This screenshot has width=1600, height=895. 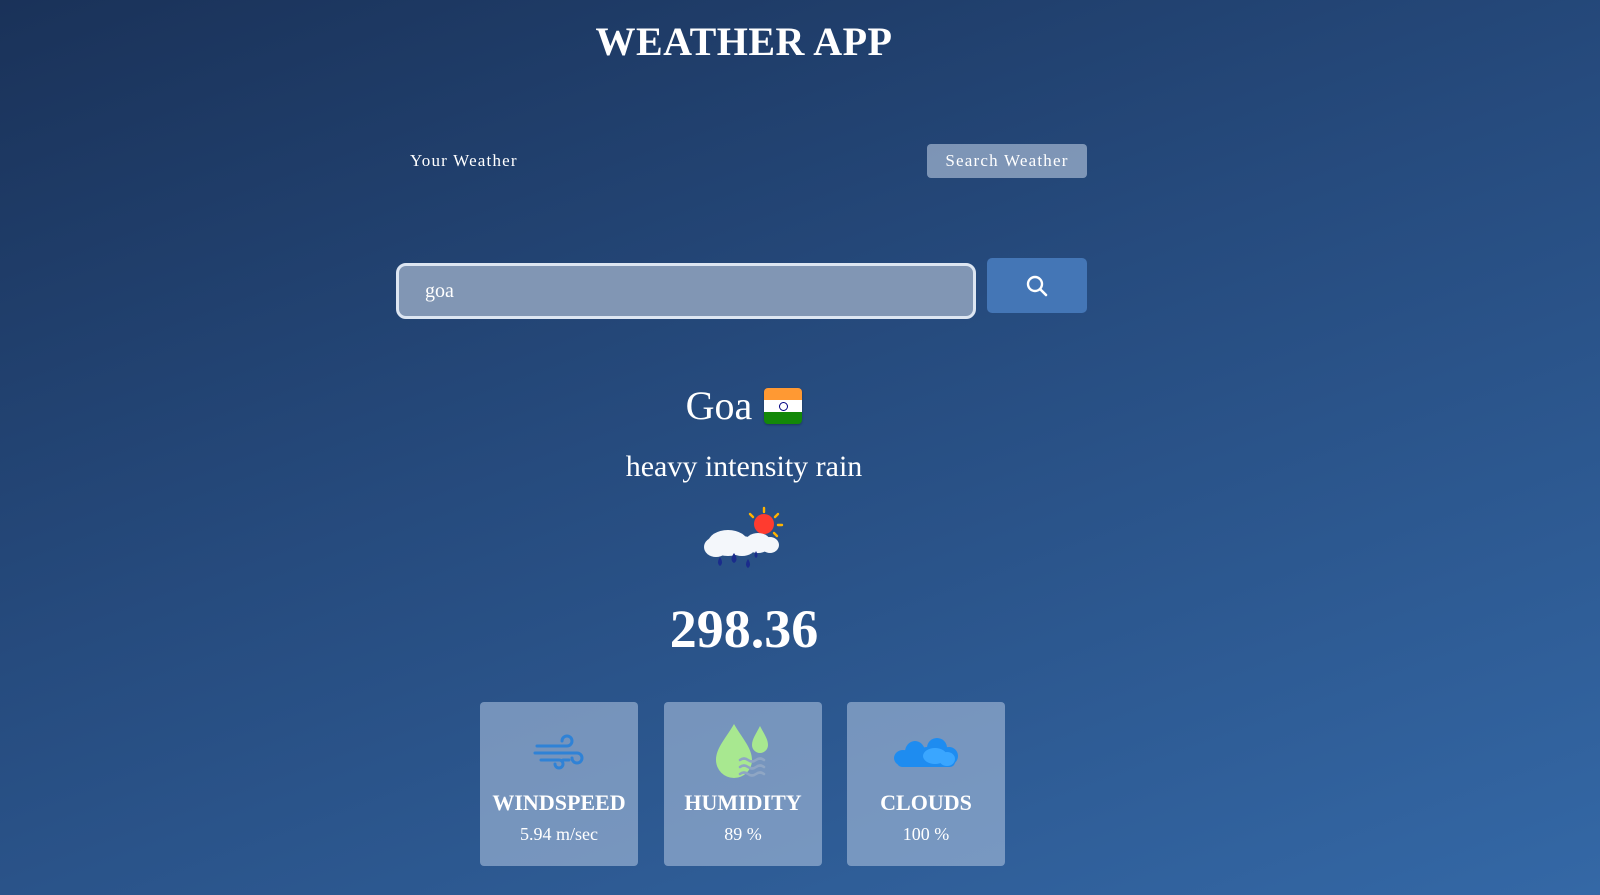 What do you see at coordinates (559, 784) in the screenshot?
I see `windspeed-card: WINDSPEED 5.94 m/sec` at bounding box center [559, 784].